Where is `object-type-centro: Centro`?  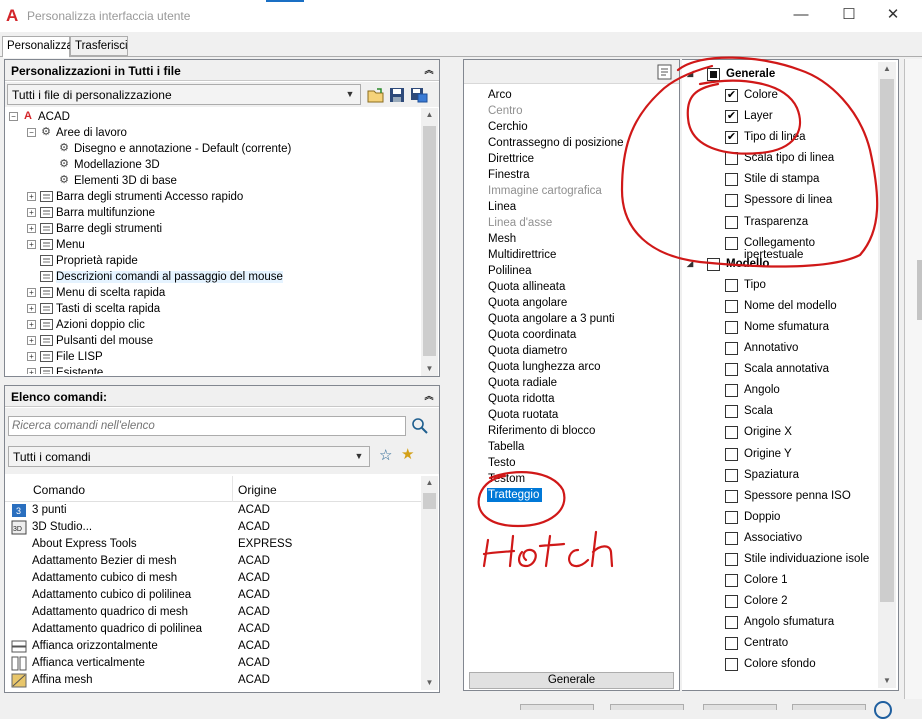
object-type-centro: Centro is located at coordinates (583, 111).